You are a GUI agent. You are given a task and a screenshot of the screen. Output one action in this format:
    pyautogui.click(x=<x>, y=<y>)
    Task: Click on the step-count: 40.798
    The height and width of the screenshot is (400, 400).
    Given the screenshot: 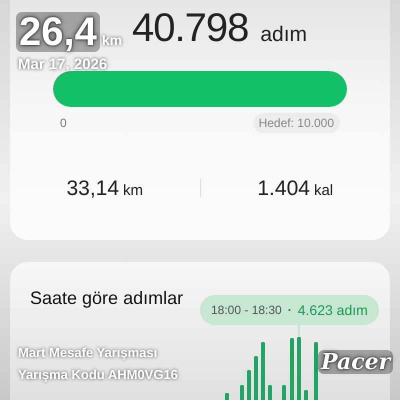 What is the action you would take?
    pyautogui.click(x=190, y=28)
    